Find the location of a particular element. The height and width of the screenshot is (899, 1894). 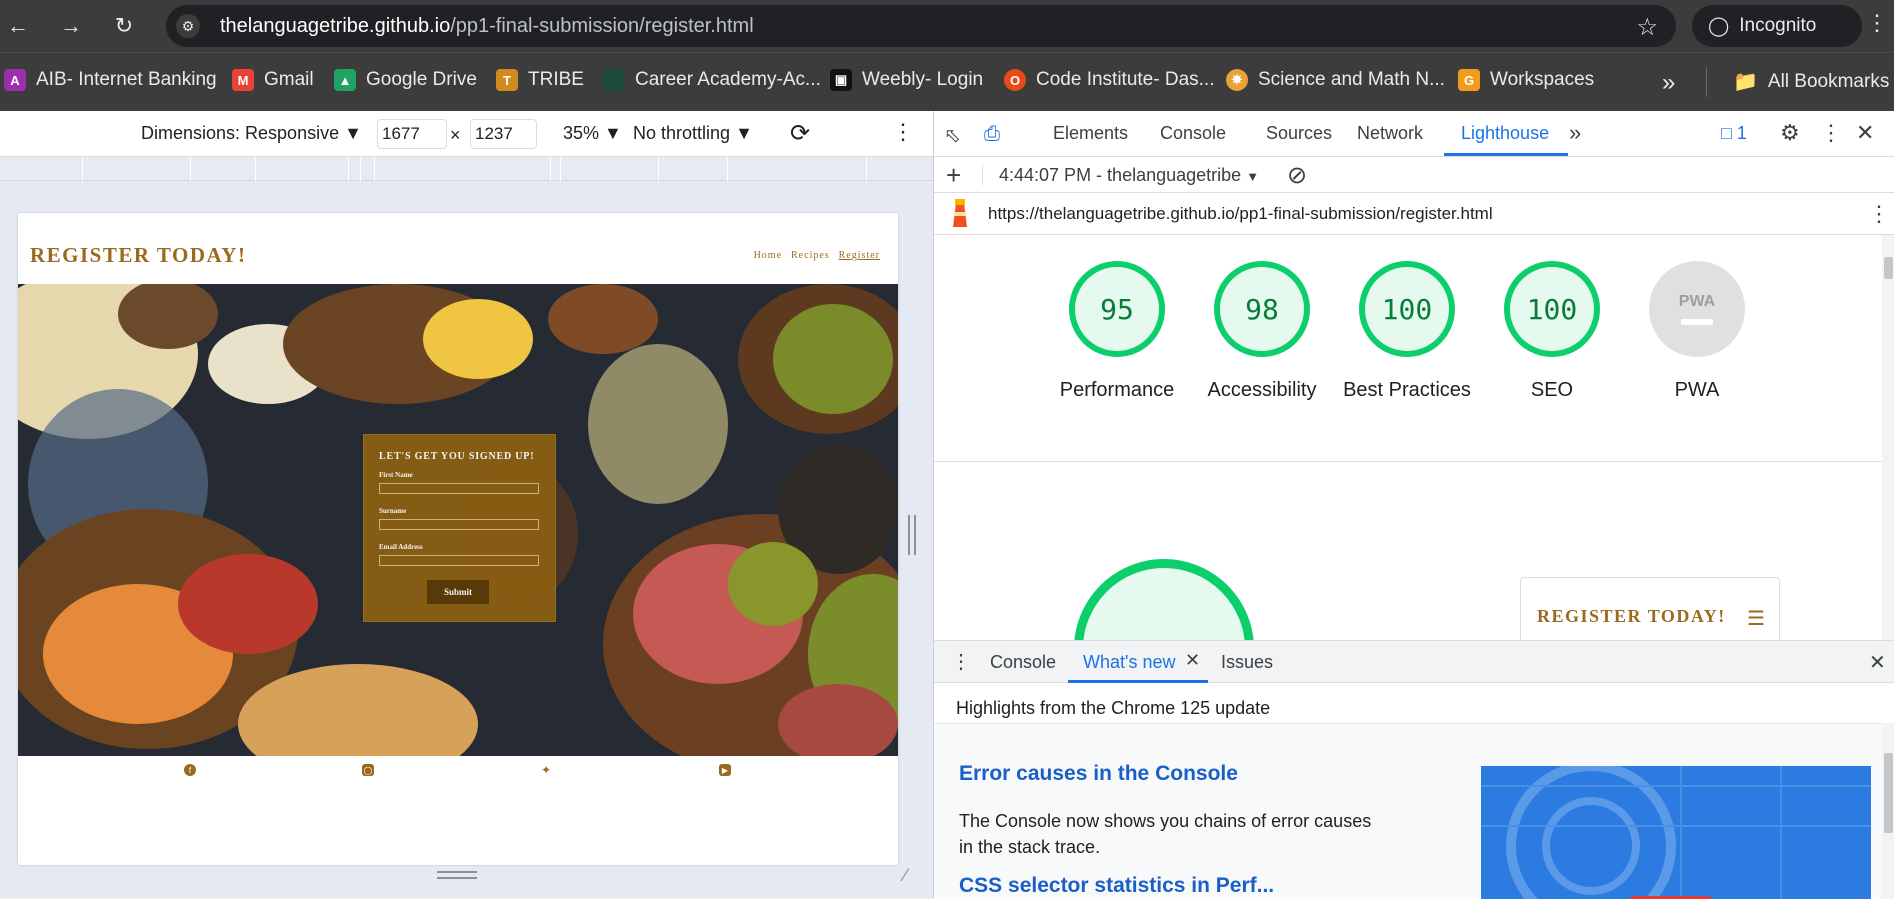

surname-label: Surname is located at coordinates (393, 511).